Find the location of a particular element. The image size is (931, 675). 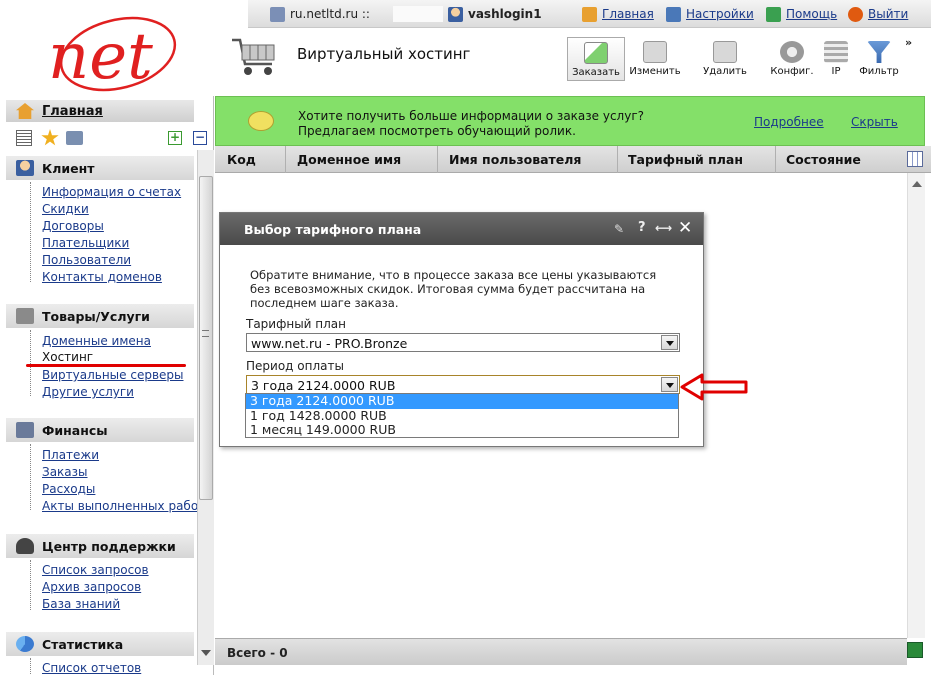

help-link: Помощь is located at coordinates (801, 14).